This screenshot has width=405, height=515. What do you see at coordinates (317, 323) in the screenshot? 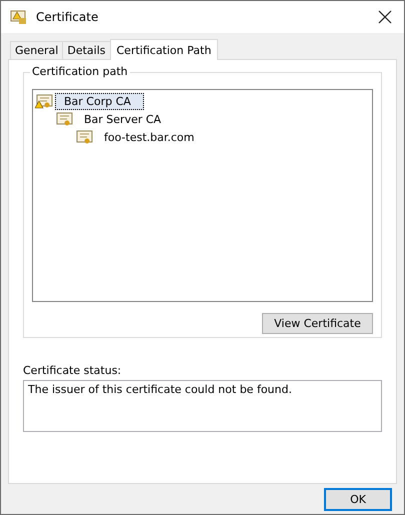
I see `view-certificate-button: View Certificate` at bounding box center [317, 323].